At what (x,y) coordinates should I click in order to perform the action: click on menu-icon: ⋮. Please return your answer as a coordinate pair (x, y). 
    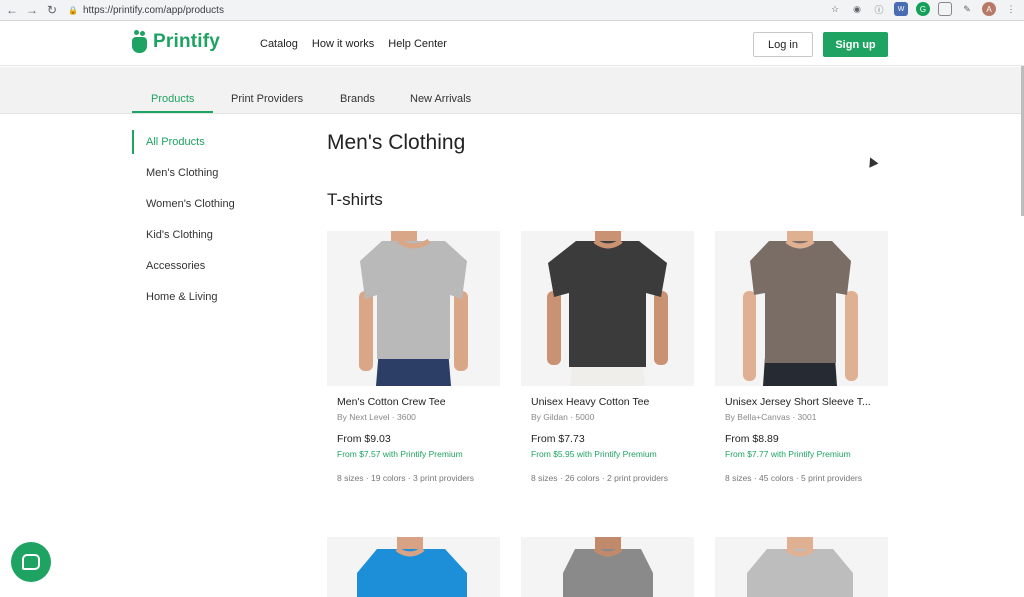
    Looking at the image, I should click on (1011, 9).